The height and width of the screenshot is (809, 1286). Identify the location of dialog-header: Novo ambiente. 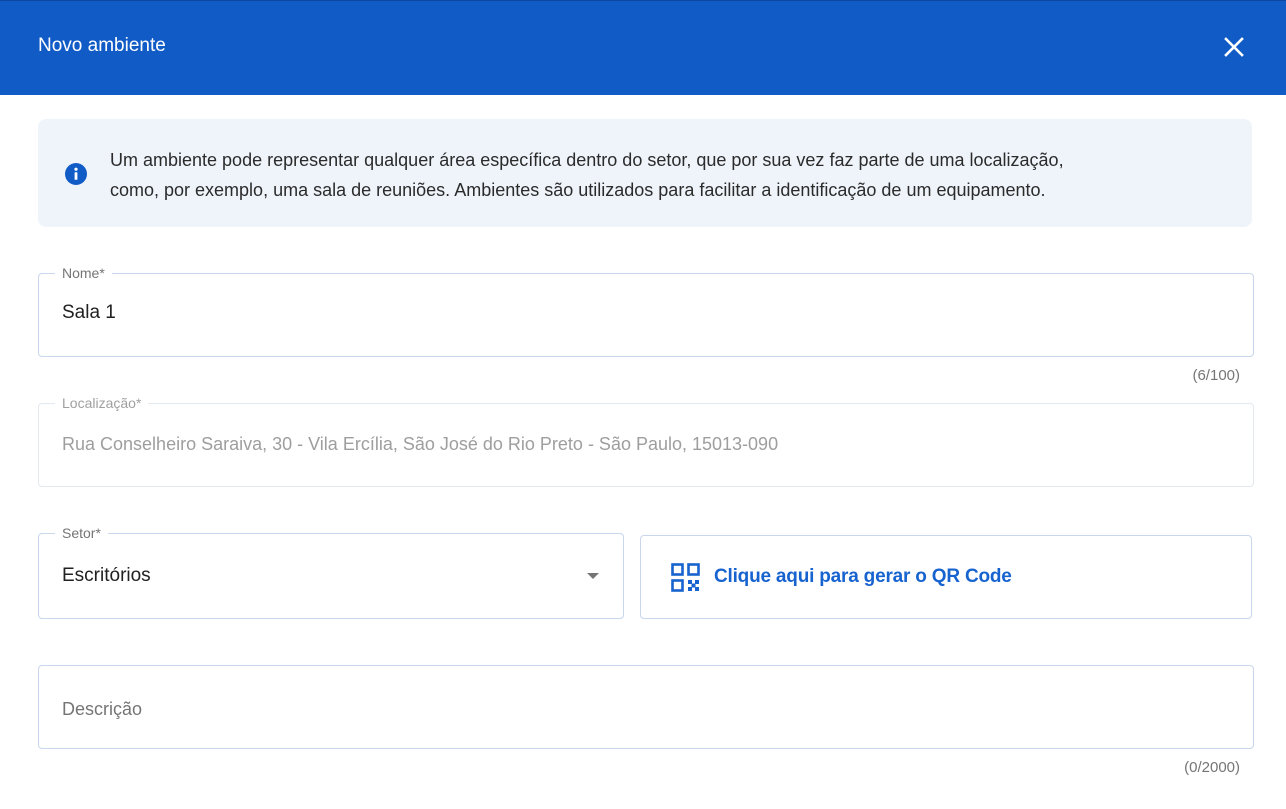
(643, 47).